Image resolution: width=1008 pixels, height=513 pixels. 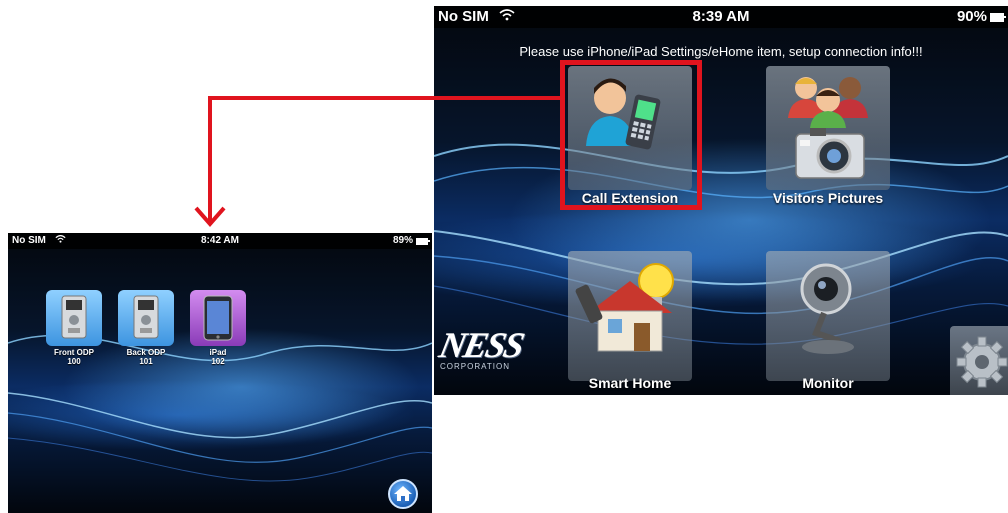 I want to click on smart-home-label: Smart Home, so click(x=630, y=383).